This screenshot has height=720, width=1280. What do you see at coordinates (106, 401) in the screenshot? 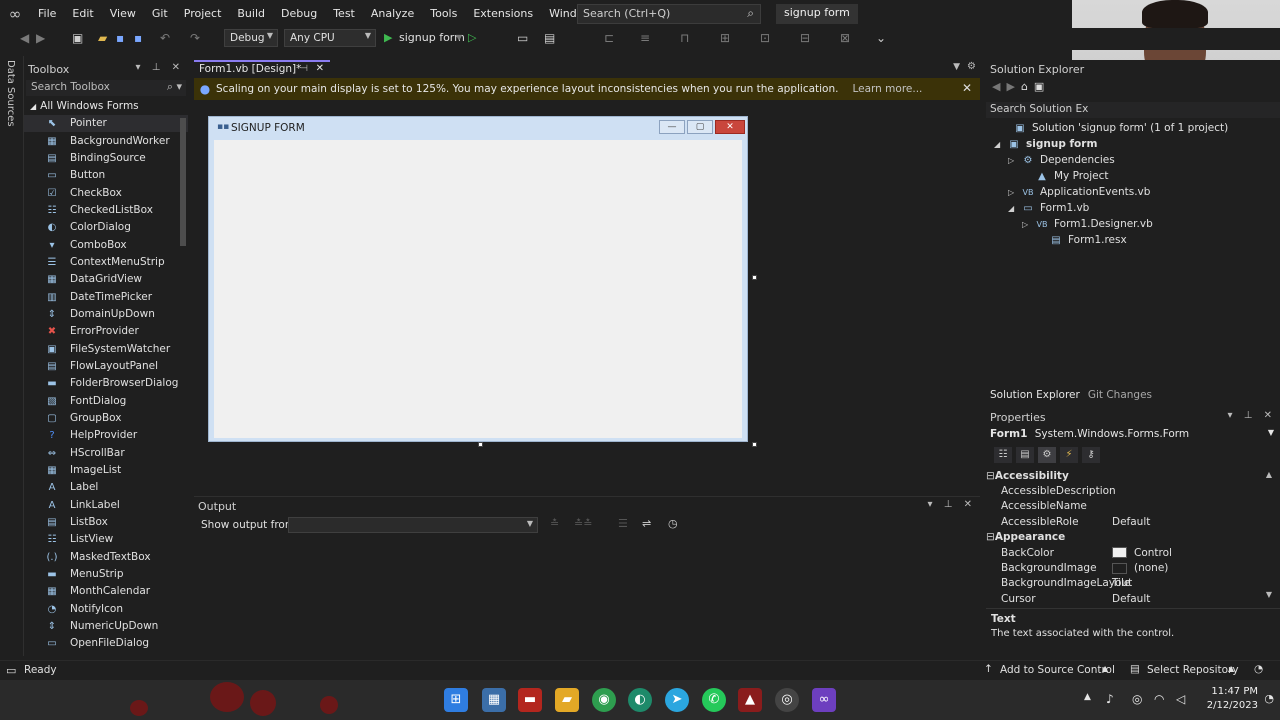
I see `toolbox-item: ▧ FontDialog` at bounding box center [106, 401].